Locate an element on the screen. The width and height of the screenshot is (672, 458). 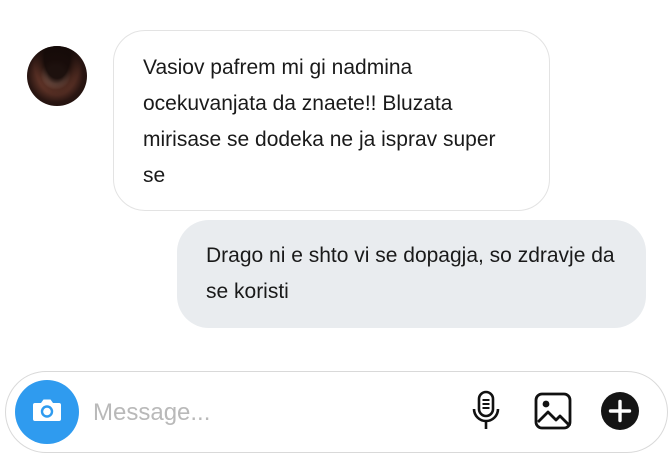
attach-image-button is located at coordinates (553, 413).